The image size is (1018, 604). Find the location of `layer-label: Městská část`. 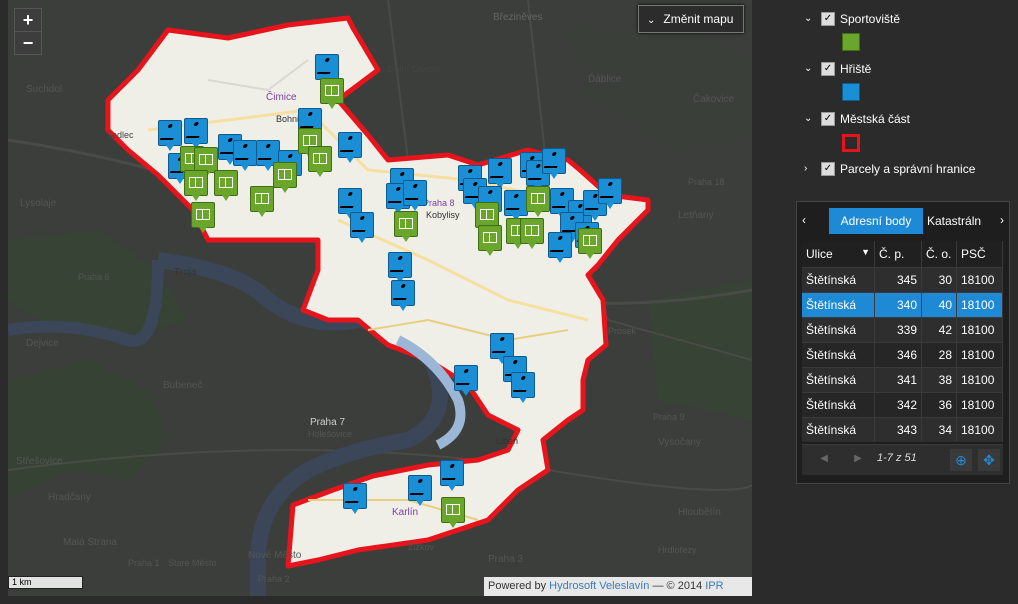

layer-label: Městská část is located at coordinates (875, 119).